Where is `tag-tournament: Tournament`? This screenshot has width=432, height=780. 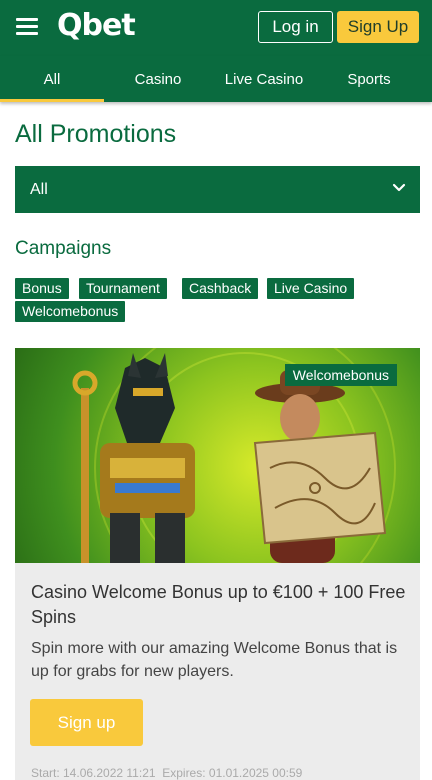
tag-tournament: Tournament is located at coordinates (123, 288).